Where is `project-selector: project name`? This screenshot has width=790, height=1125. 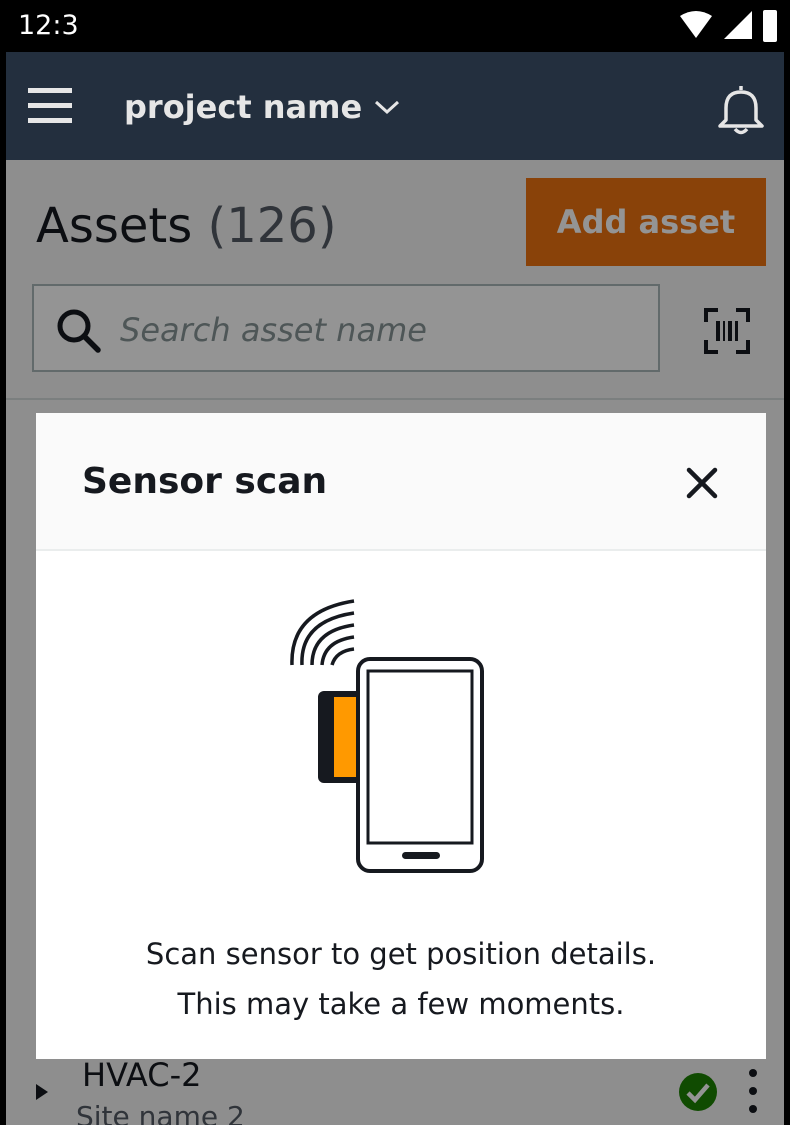 project-selector: project name is located at coordinates (262, 107).